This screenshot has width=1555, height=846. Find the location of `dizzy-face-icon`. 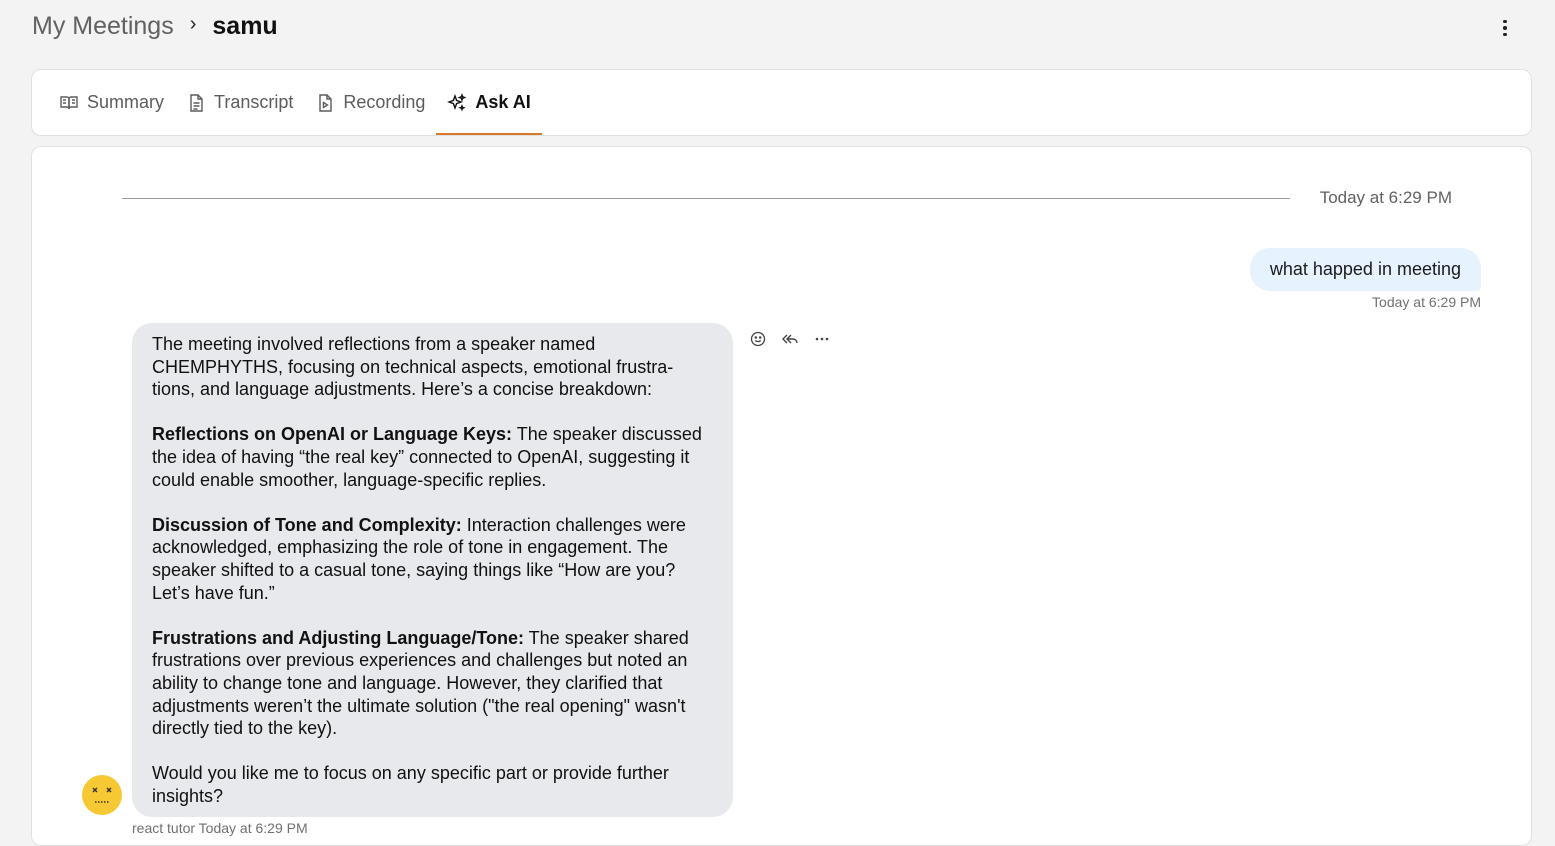

dizzy-face-icon is located at coordinates (102, 795).